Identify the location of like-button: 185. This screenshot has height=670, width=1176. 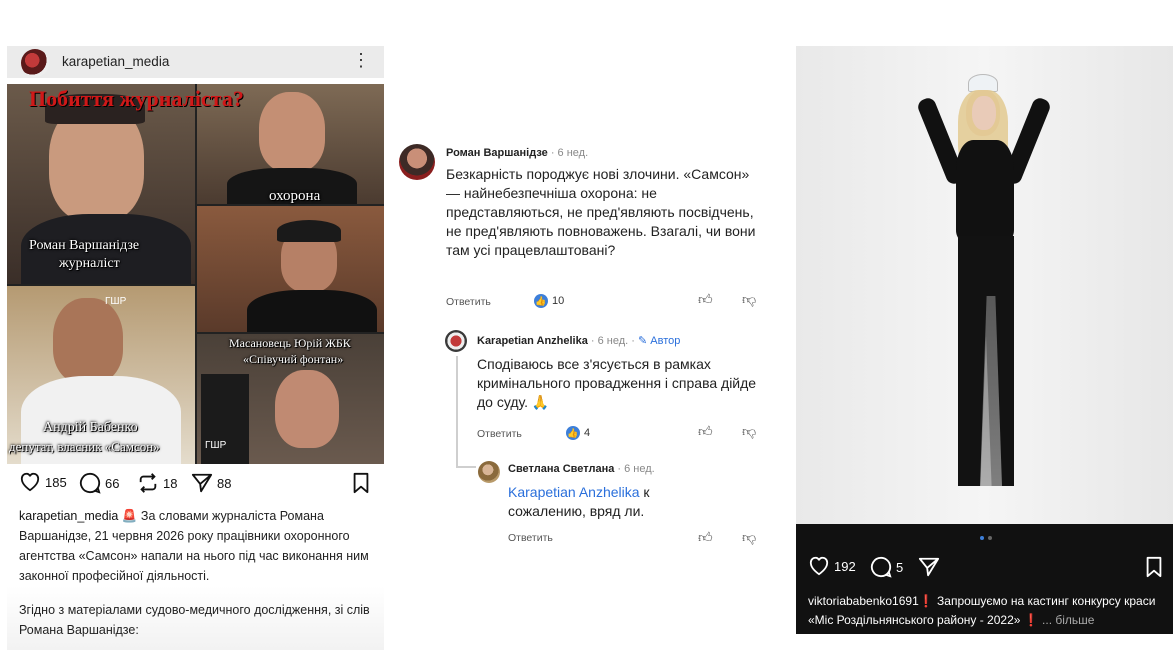
(43, 482).